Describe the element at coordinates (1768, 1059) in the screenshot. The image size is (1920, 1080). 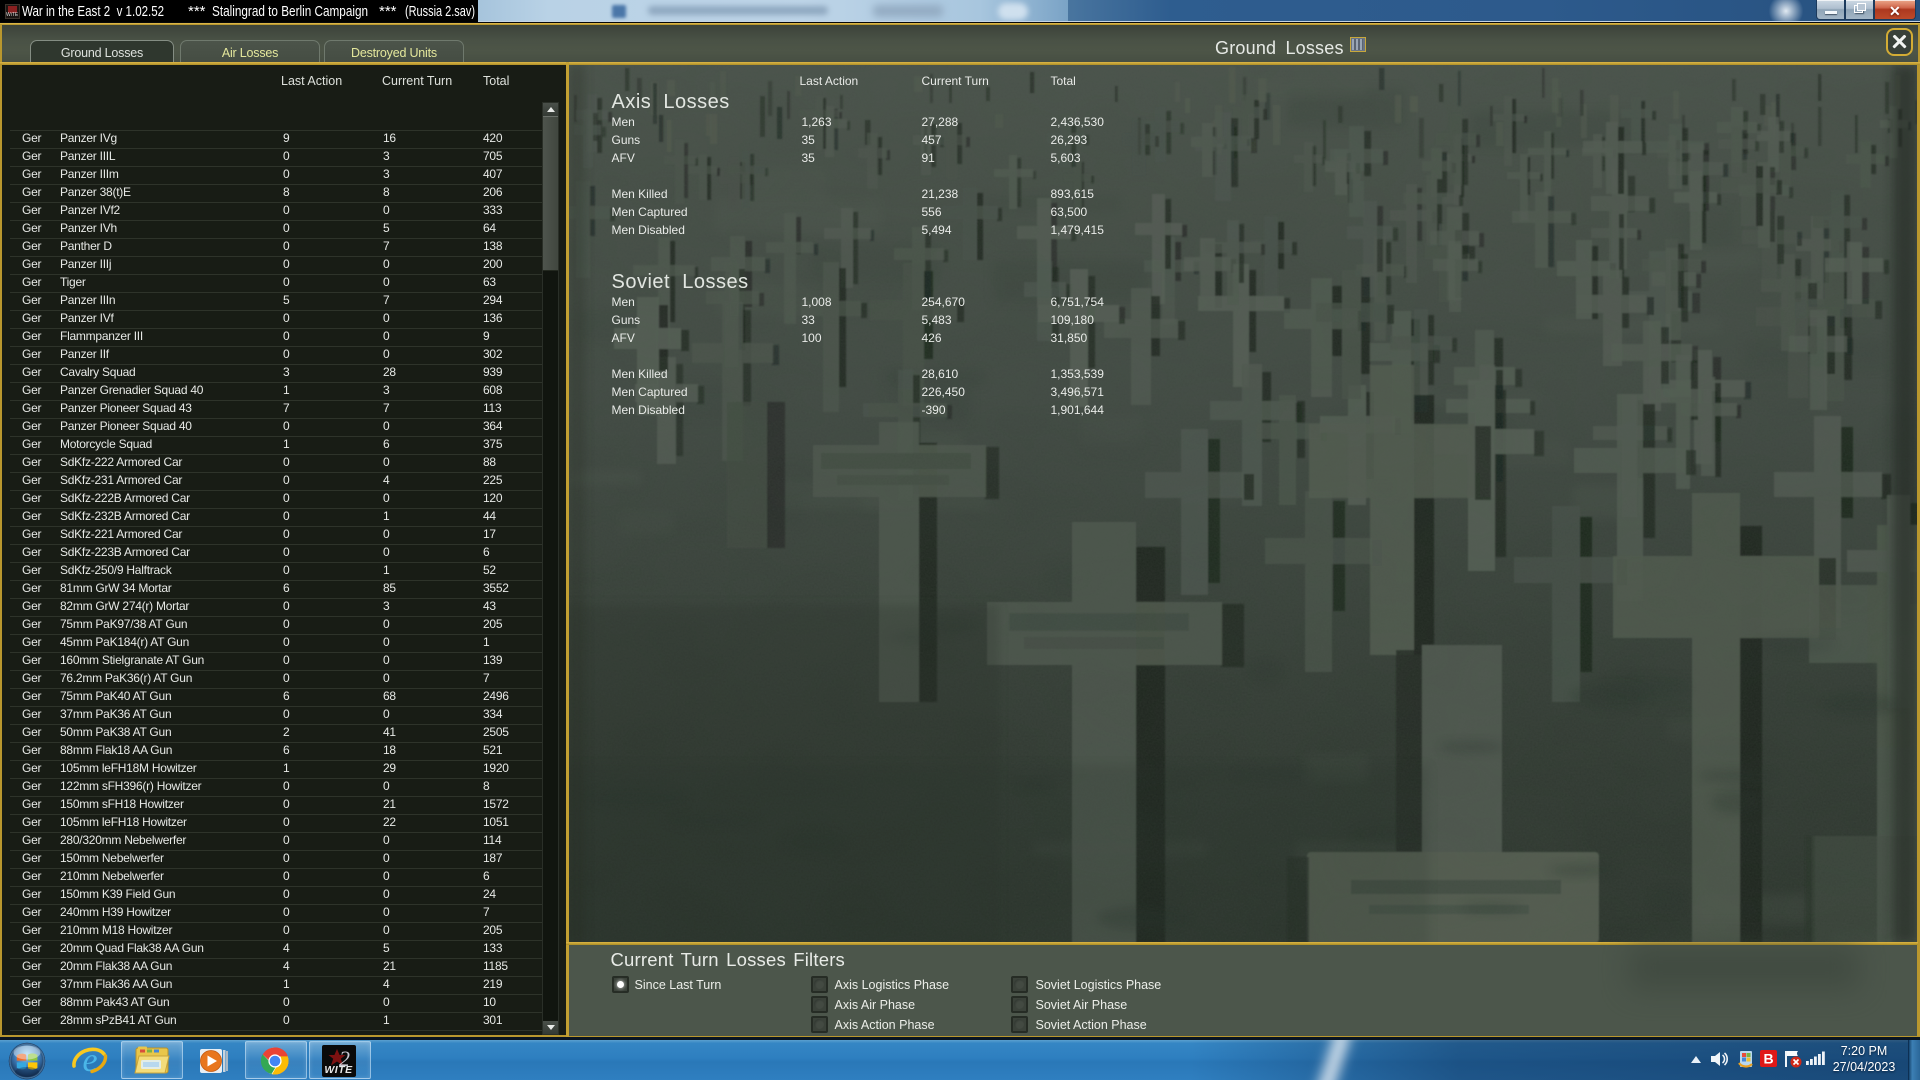
I see `svg-text: B` at that location.